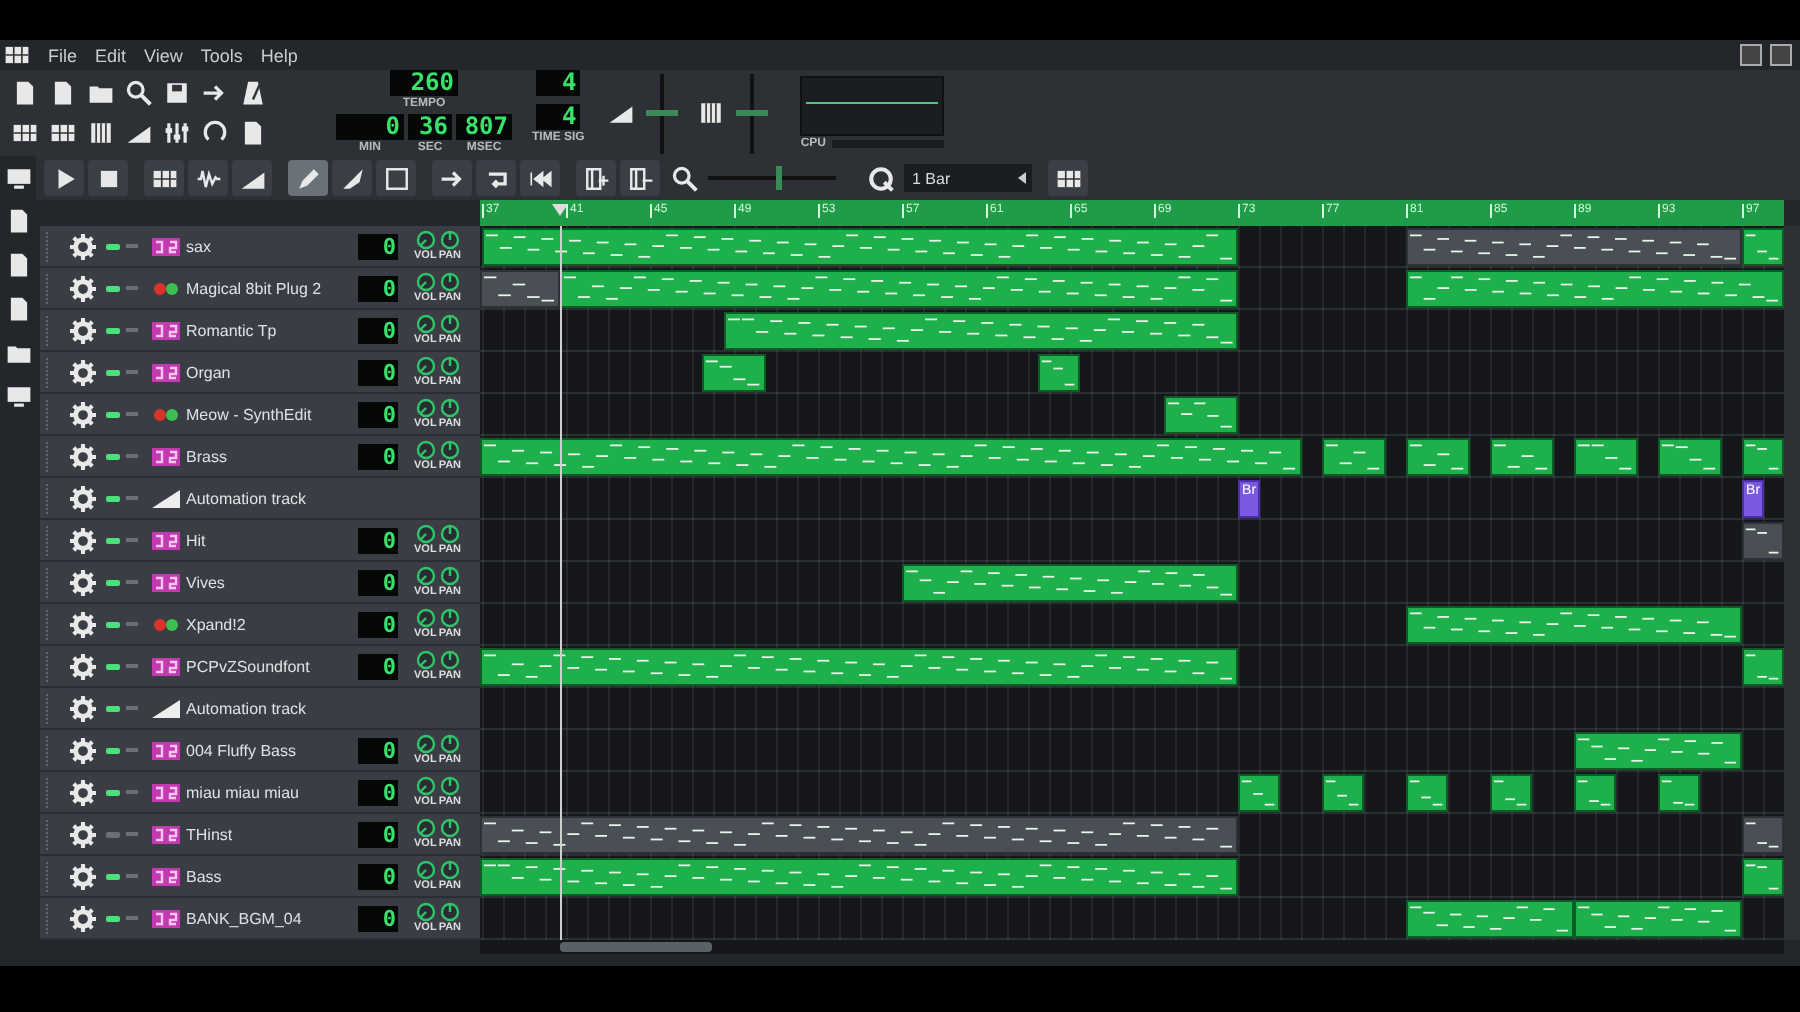  What do you see at coordinates (484, 127) in the screenshot?
I see `milliseconds-display: 807` at bounding box center [484, 127].